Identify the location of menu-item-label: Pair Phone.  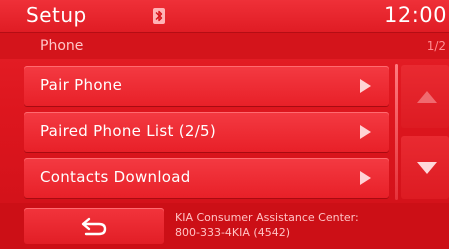
(81, 85).